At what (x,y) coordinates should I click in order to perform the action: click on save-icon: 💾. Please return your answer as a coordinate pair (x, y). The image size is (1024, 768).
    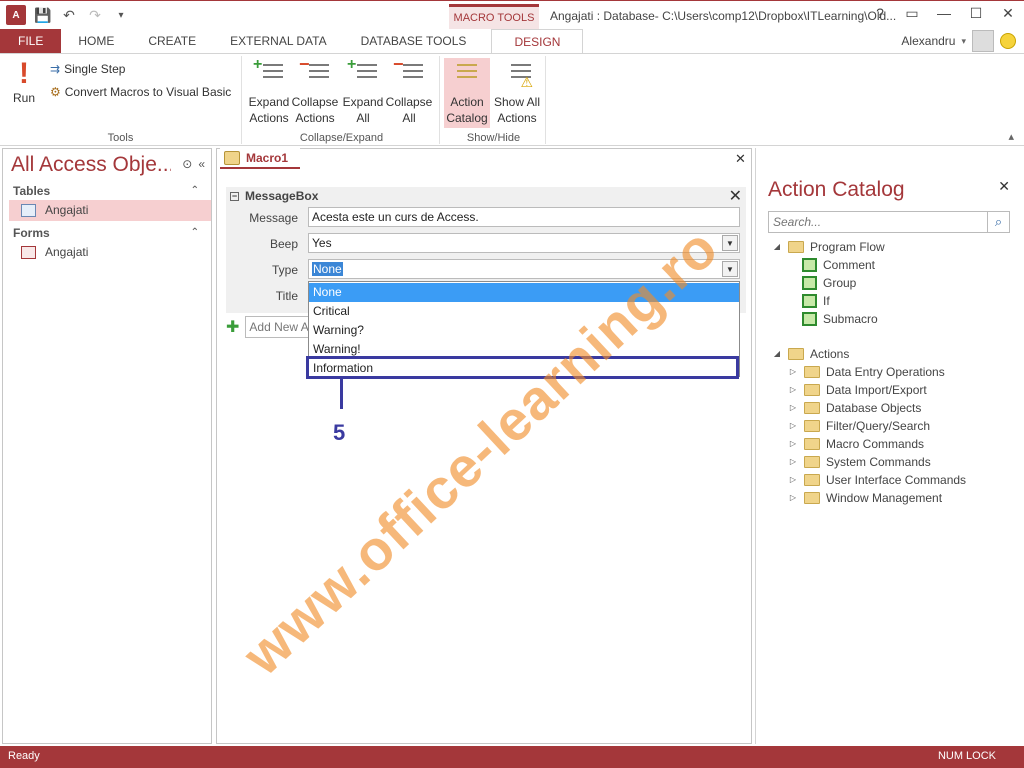
    Looking at the image, I should click on (43, 15).